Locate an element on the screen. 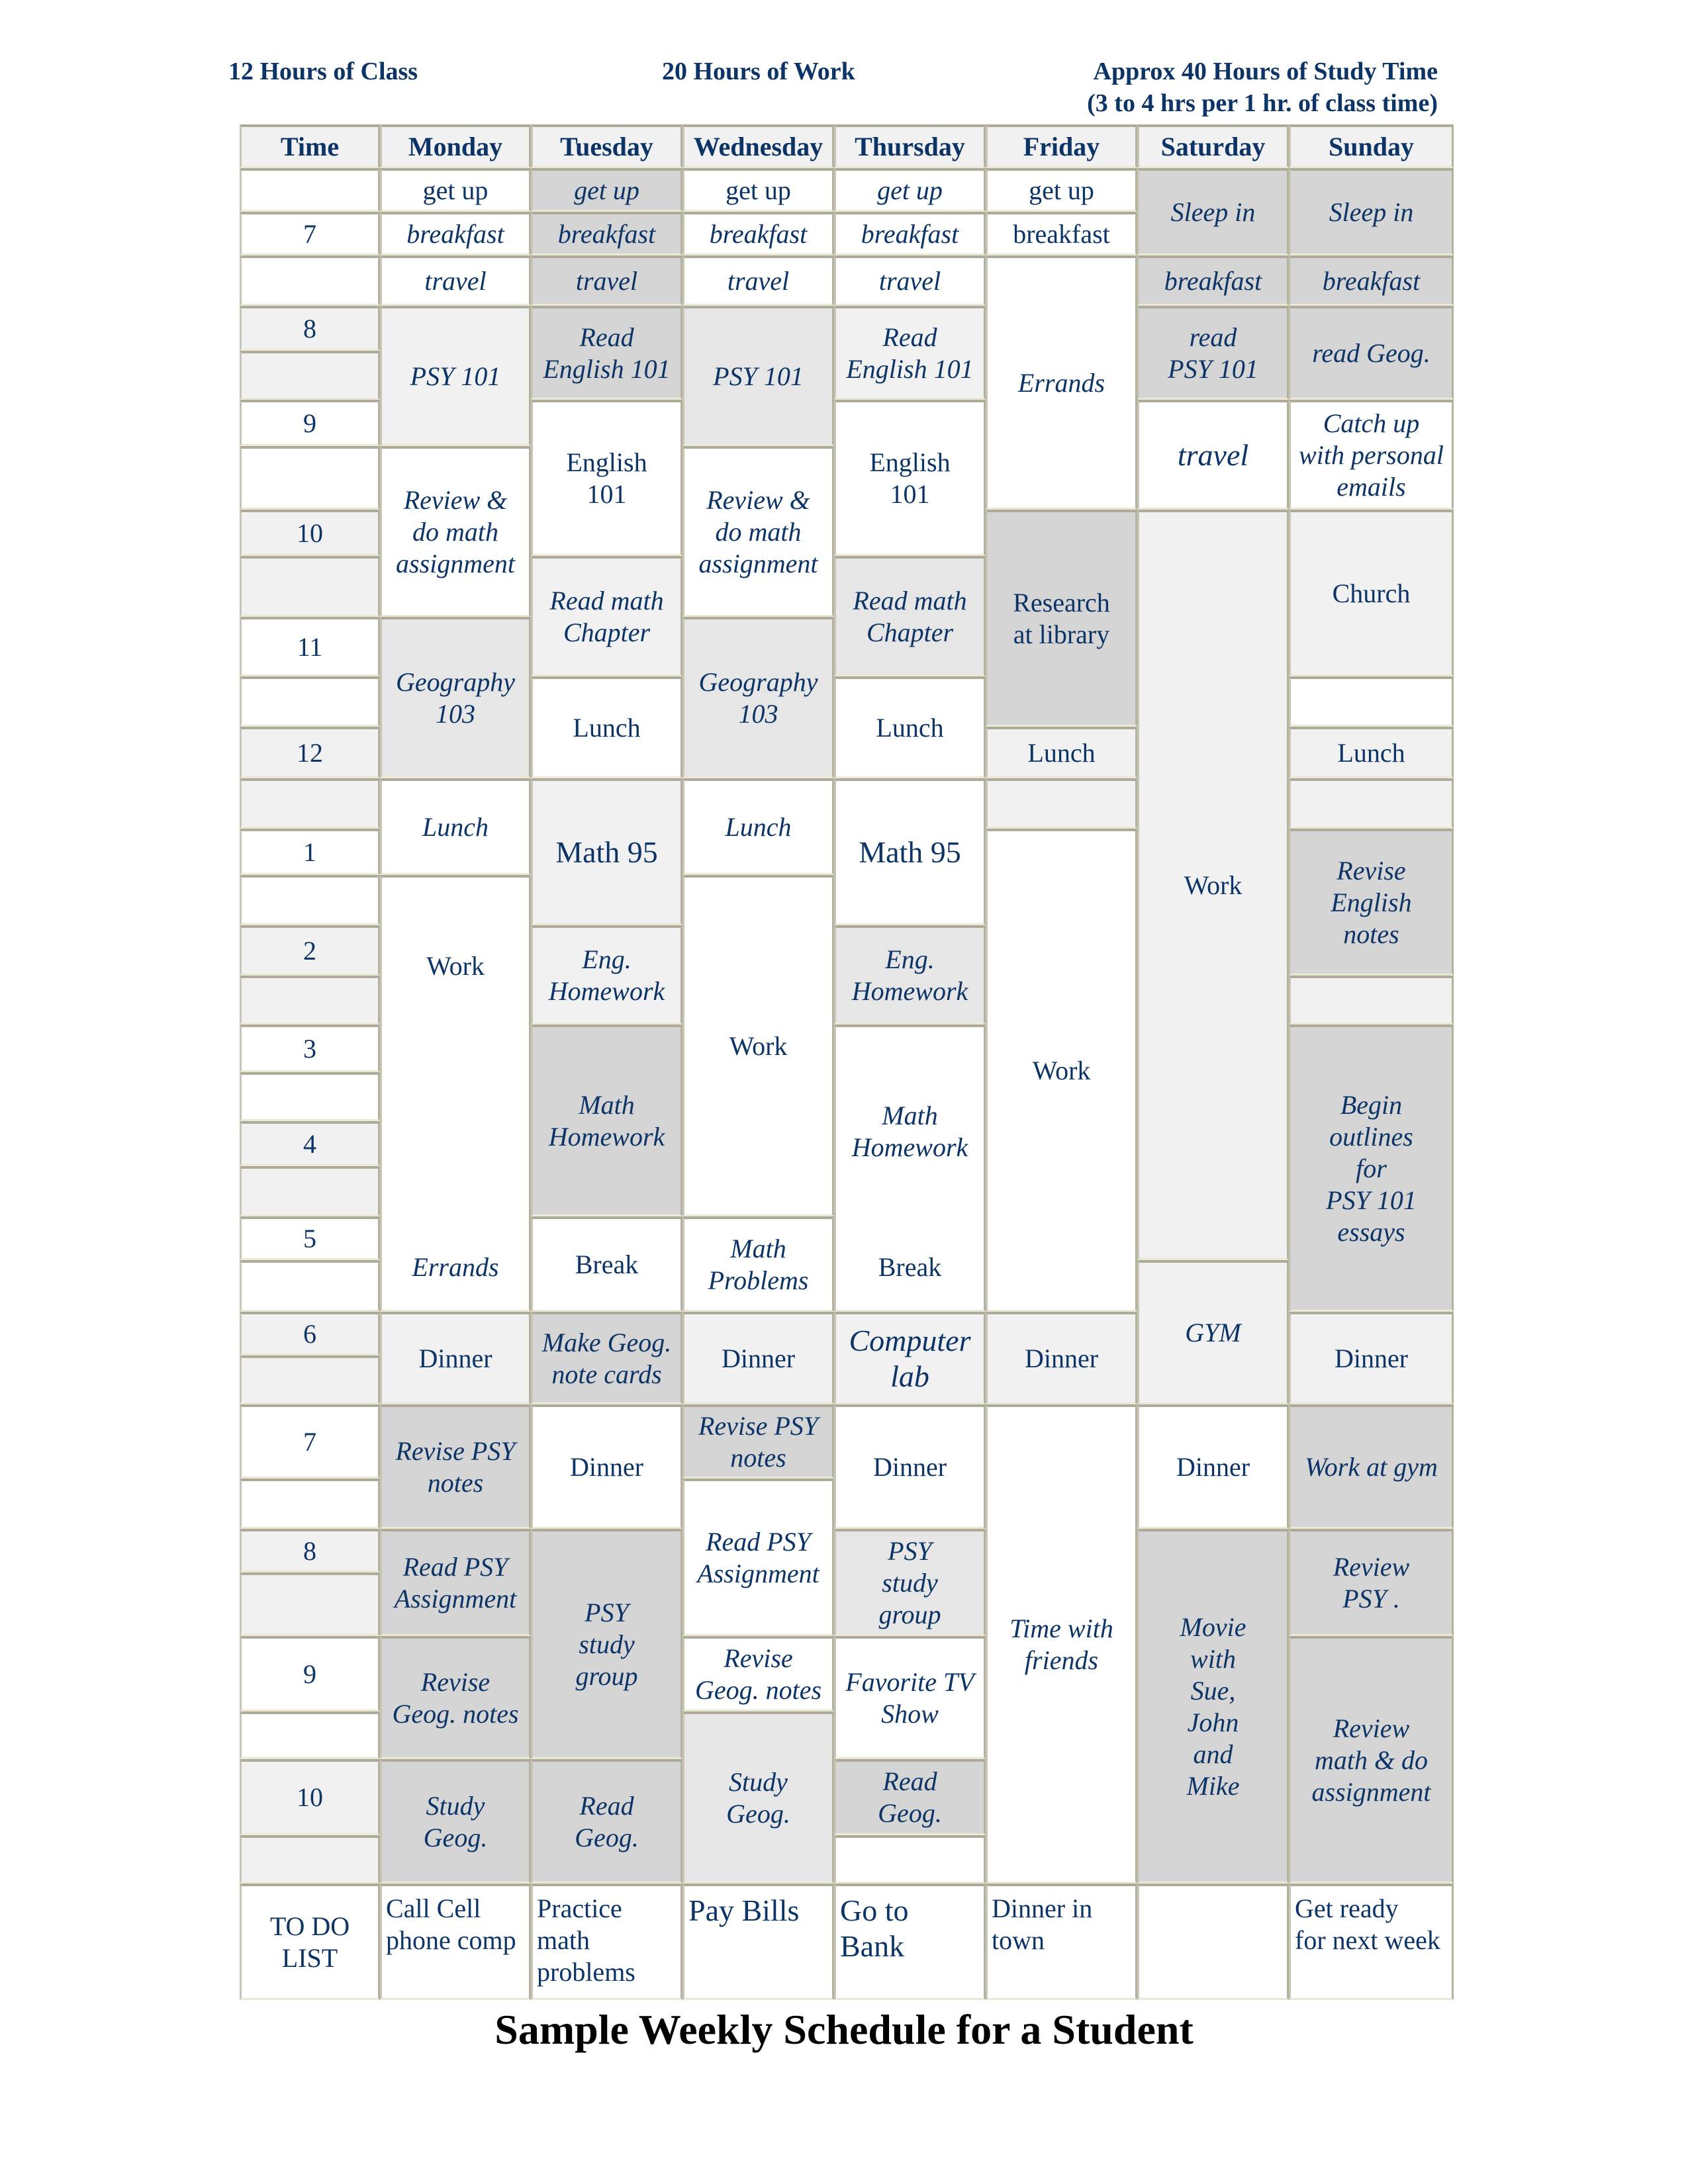 The width and height of the screenshot is (1688, 2184). time-slot-text: 4 is located at coordinates (309, 1143).